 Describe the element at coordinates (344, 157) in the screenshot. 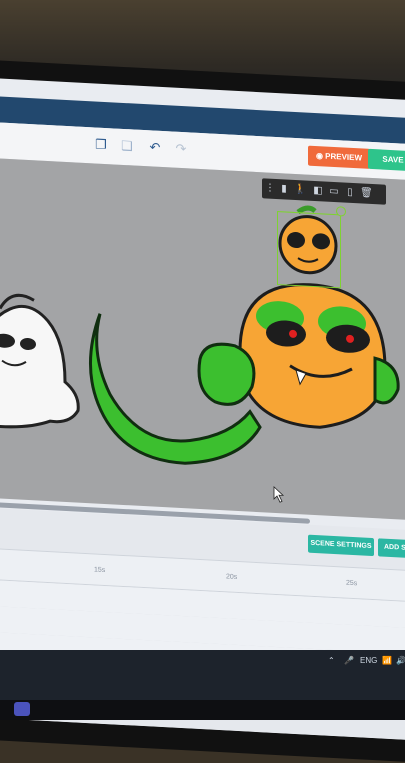

I see `preview-label: PREVIEW` at that location.